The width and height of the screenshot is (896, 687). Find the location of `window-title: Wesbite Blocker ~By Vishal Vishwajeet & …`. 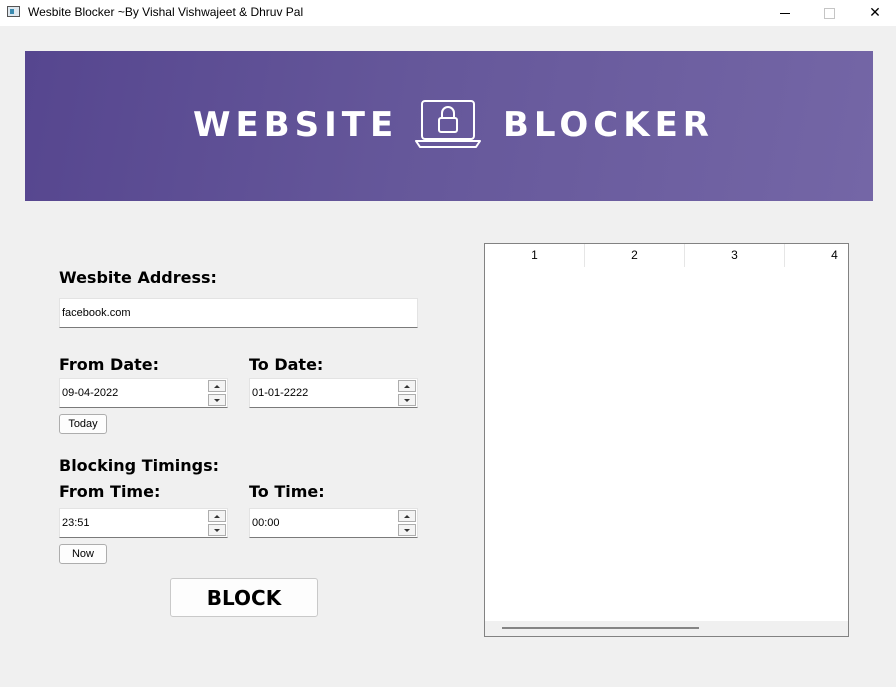

window-title: Wesbite Blocker ~By Vishal Vishwajeet & … is located at coordinates (166, 12).